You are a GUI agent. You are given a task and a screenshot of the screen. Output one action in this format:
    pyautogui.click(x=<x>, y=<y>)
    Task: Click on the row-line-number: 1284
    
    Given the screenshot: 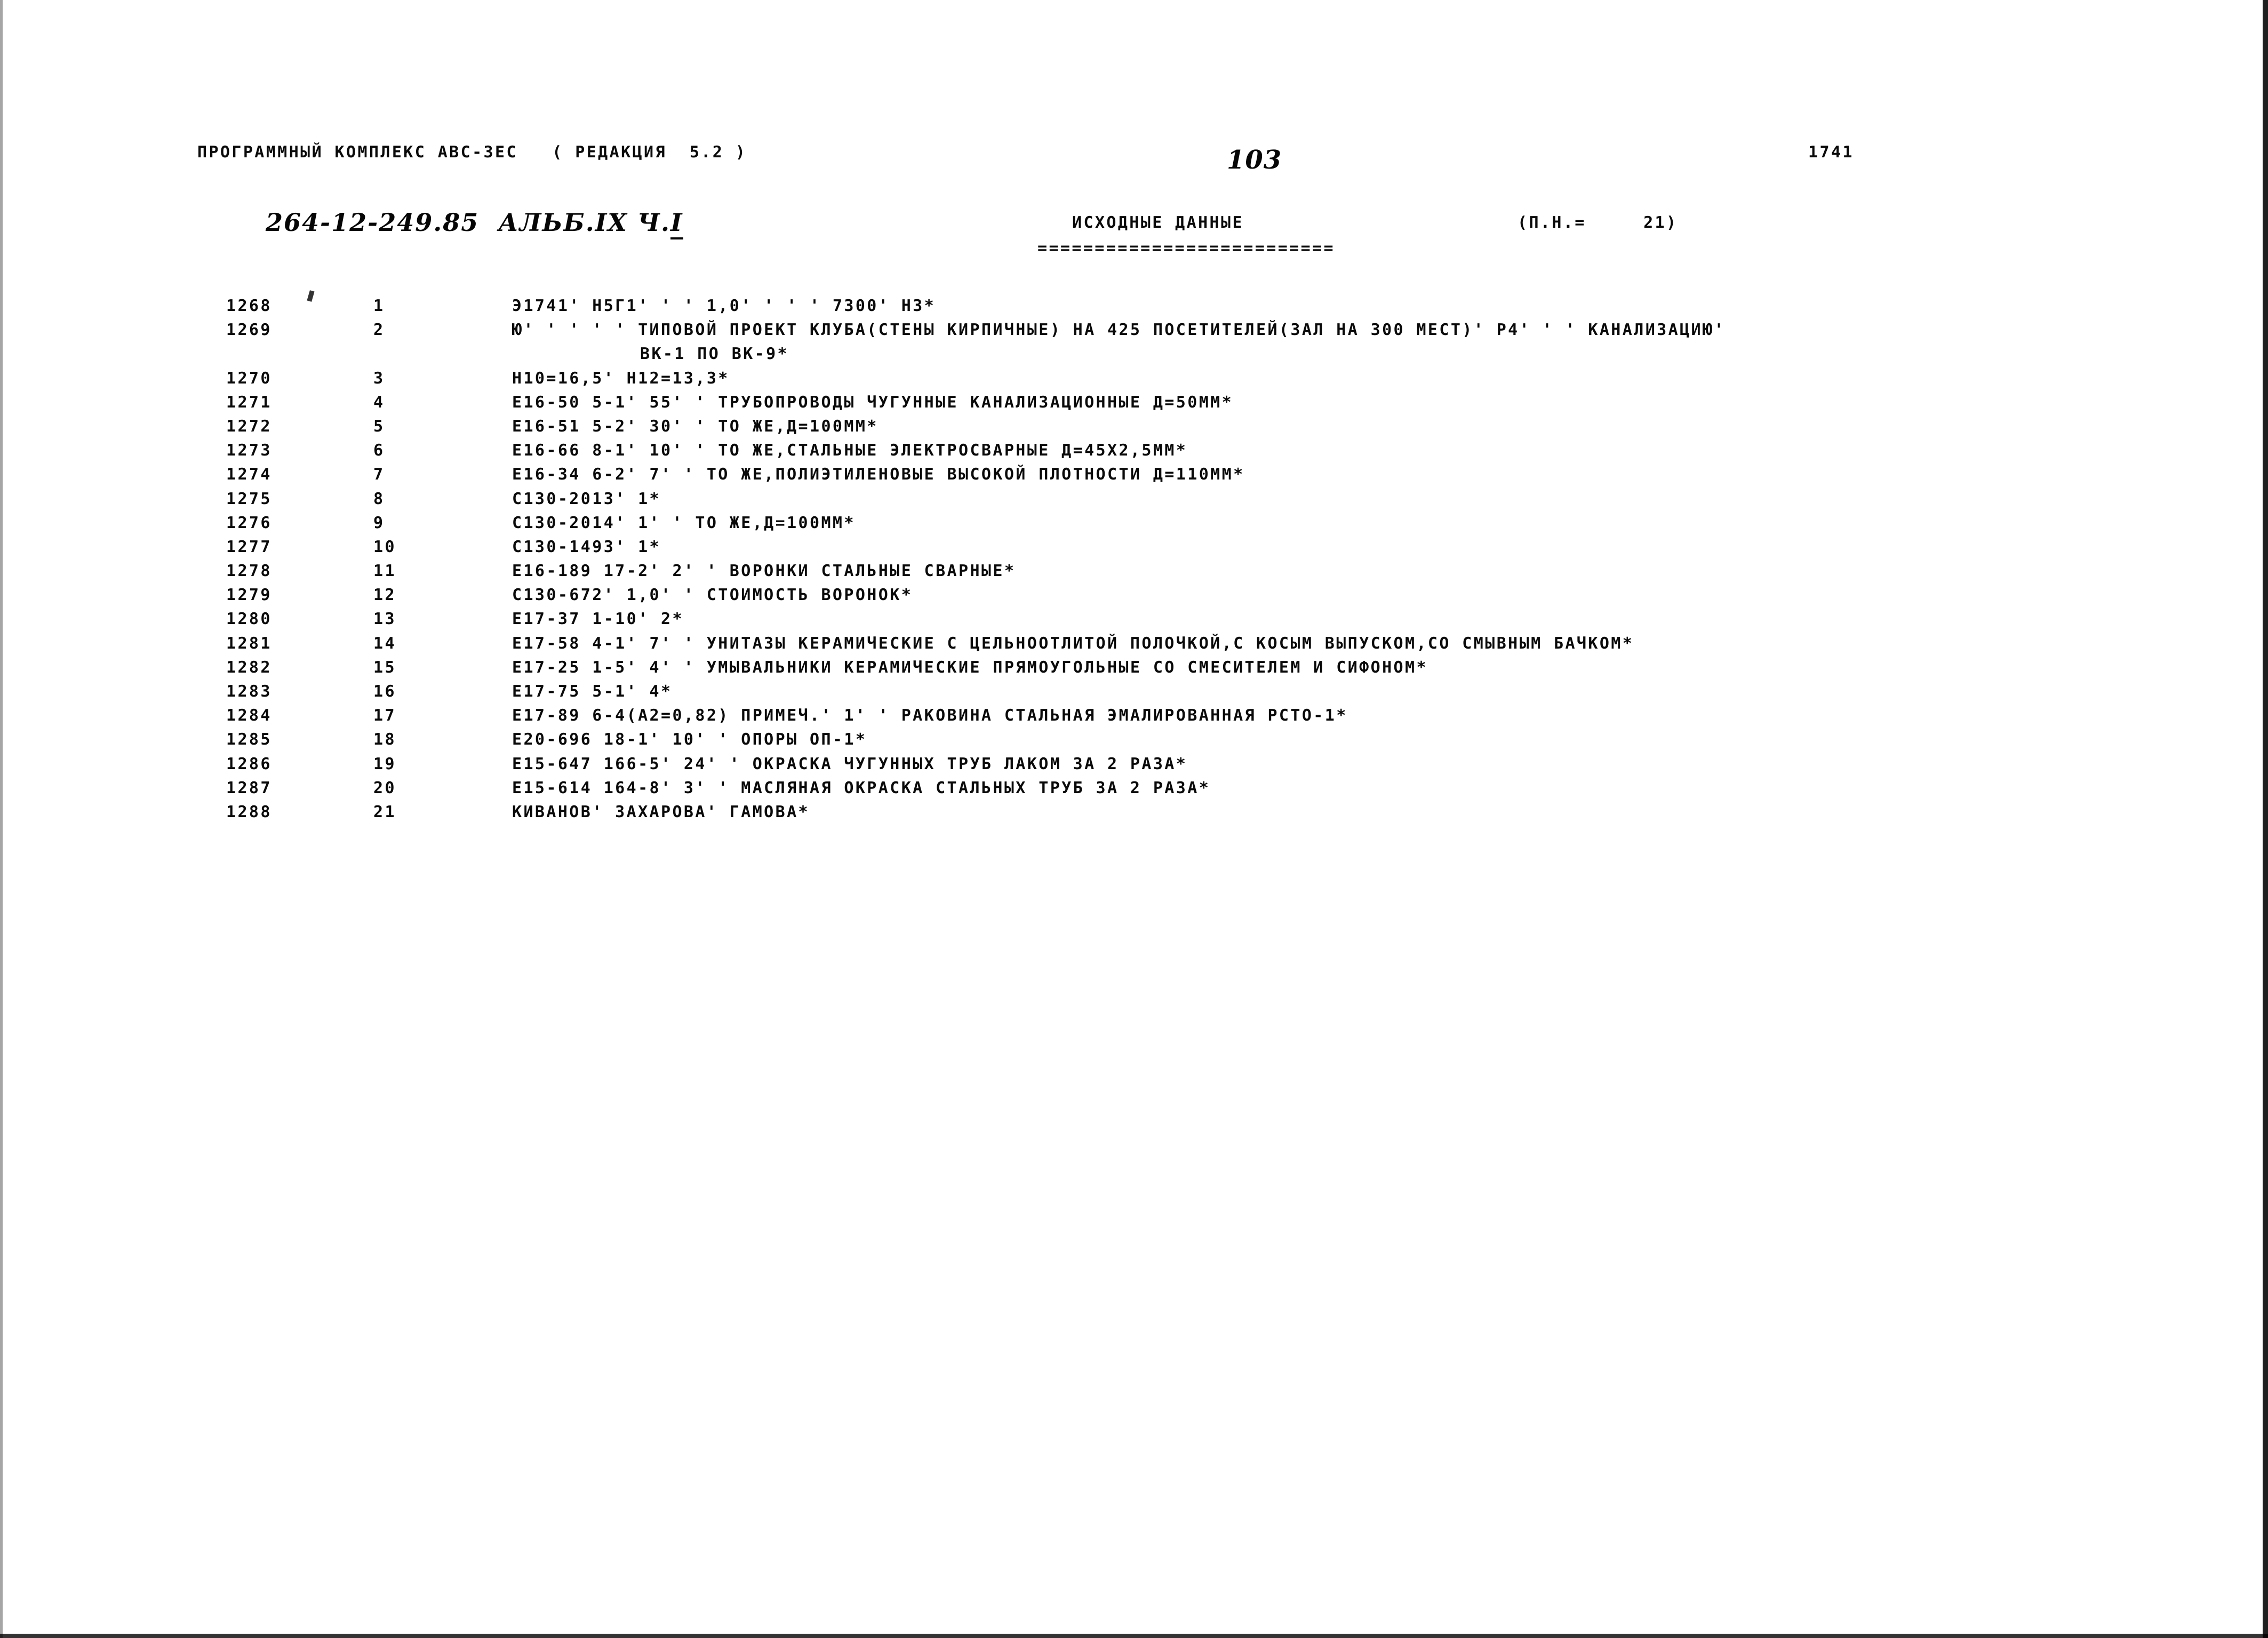 What is the action you would take?
    pyautogui.click(x=249, y=715)
    